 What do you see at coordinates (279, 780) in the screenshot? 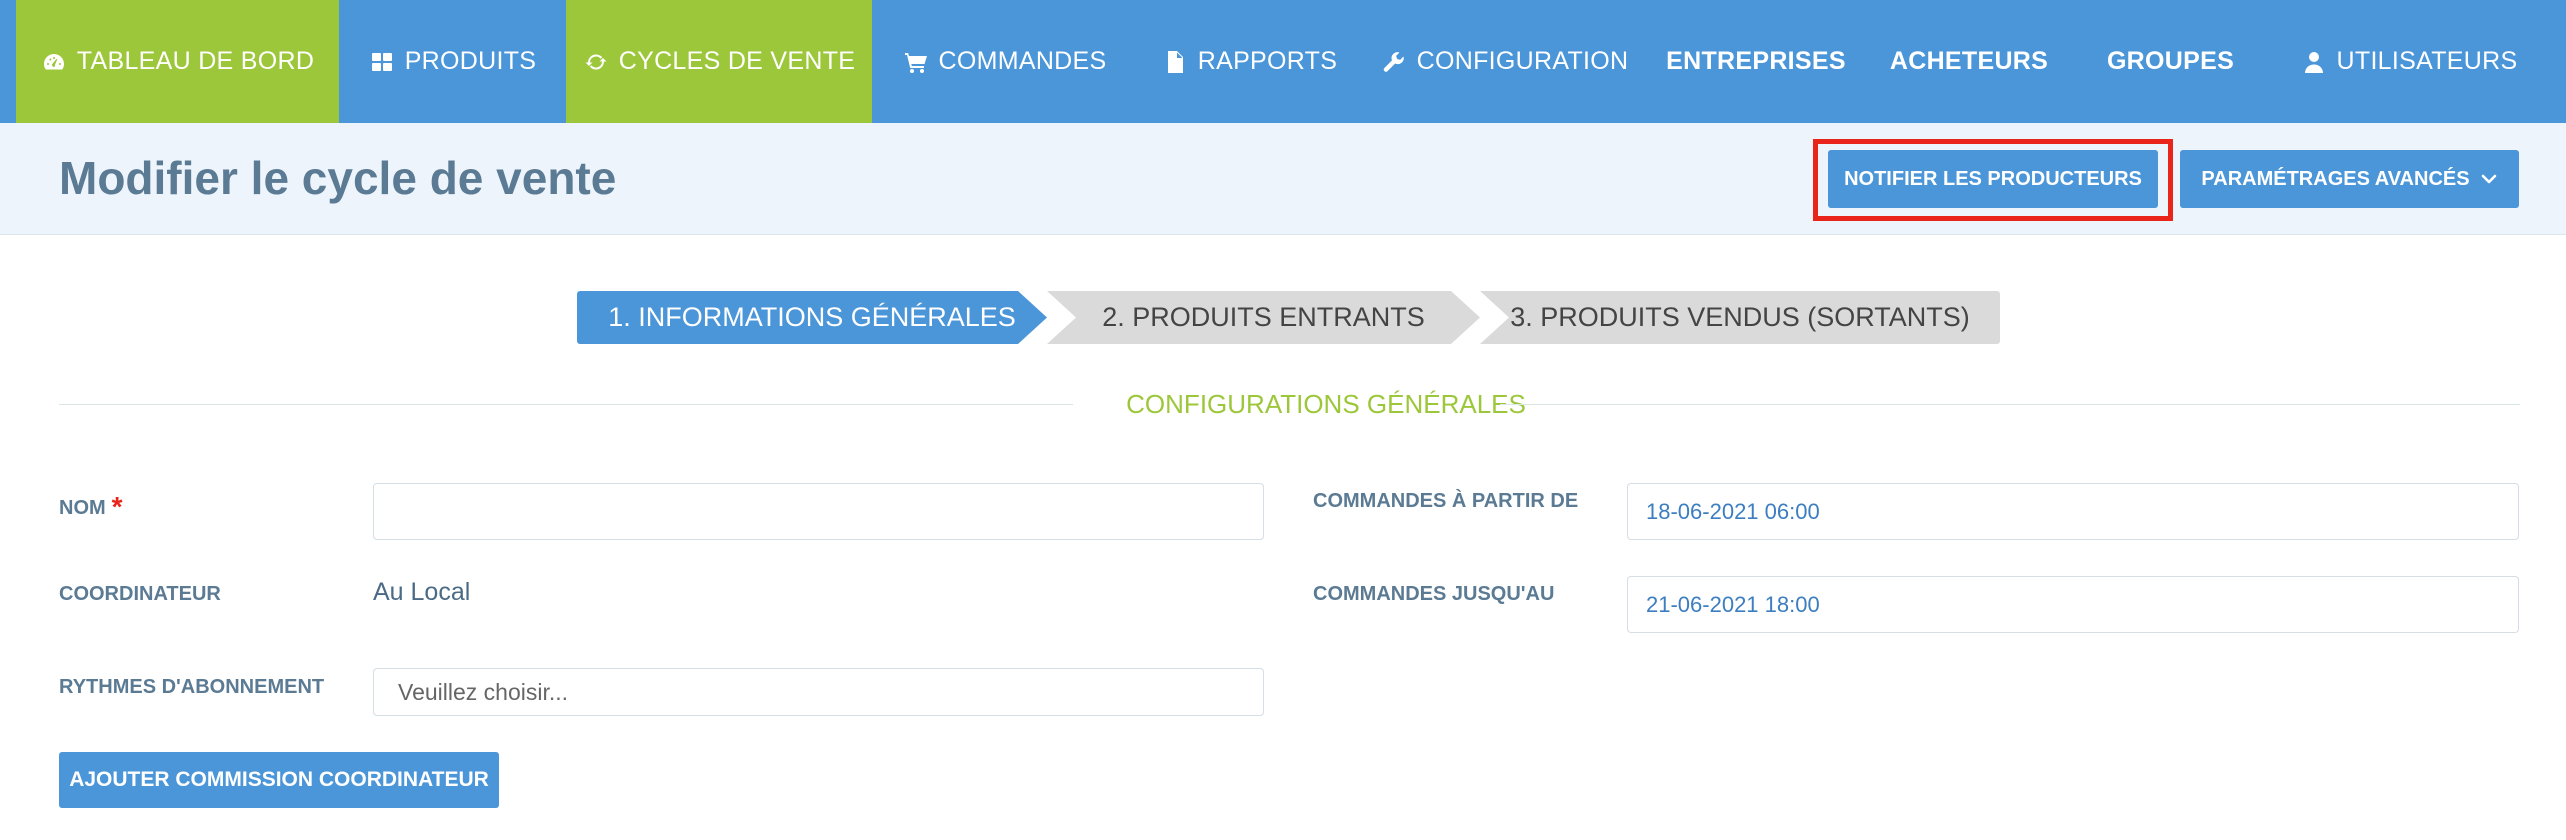
I see `add-coordinator-commission-button: AJOUTER COMMISSION COORDINATEUR` at bounding box center [279, 780].